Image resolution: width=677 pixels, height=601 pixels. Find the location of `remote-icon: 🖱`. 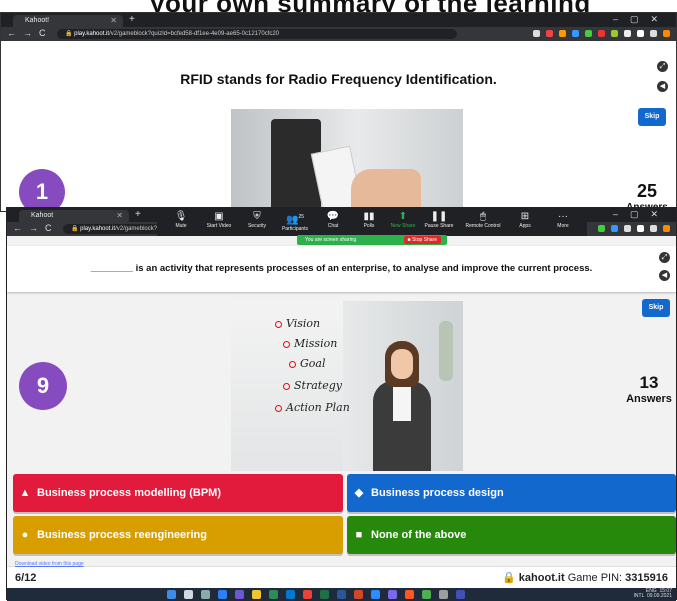

remote-icon: 🖱 is located at coordinates (483, 216).